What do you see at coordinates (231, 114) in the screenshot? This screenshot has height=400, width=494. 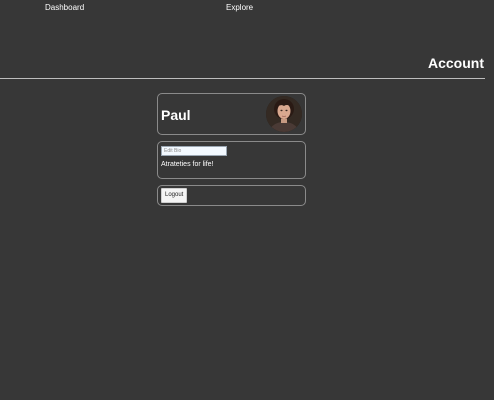 I see `profile-card: Paul` at bounding box center [231, 114].